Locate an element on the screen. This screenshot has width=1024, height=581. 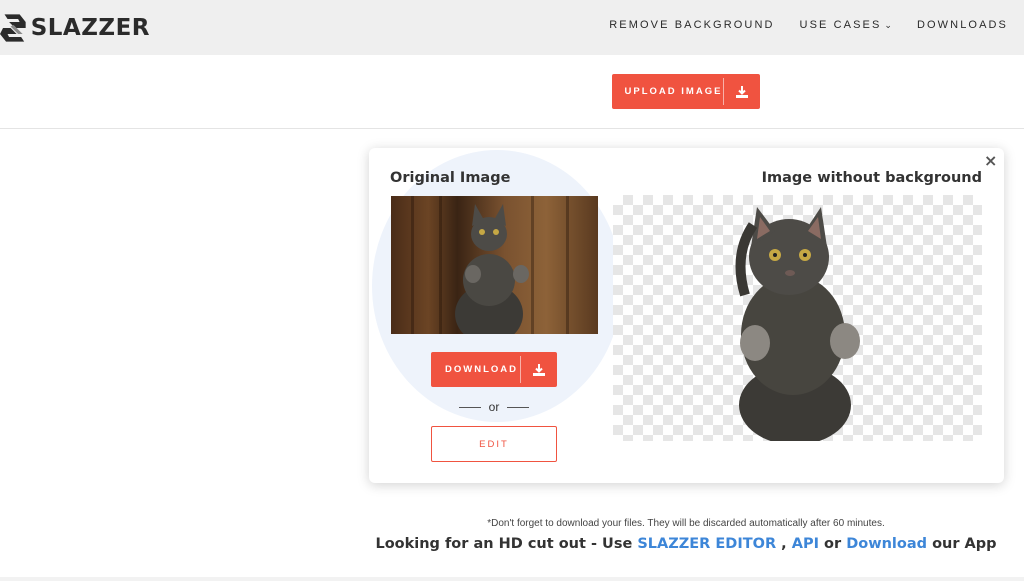
download-button: DOWNLOAD is located at coordinates (494, 369).